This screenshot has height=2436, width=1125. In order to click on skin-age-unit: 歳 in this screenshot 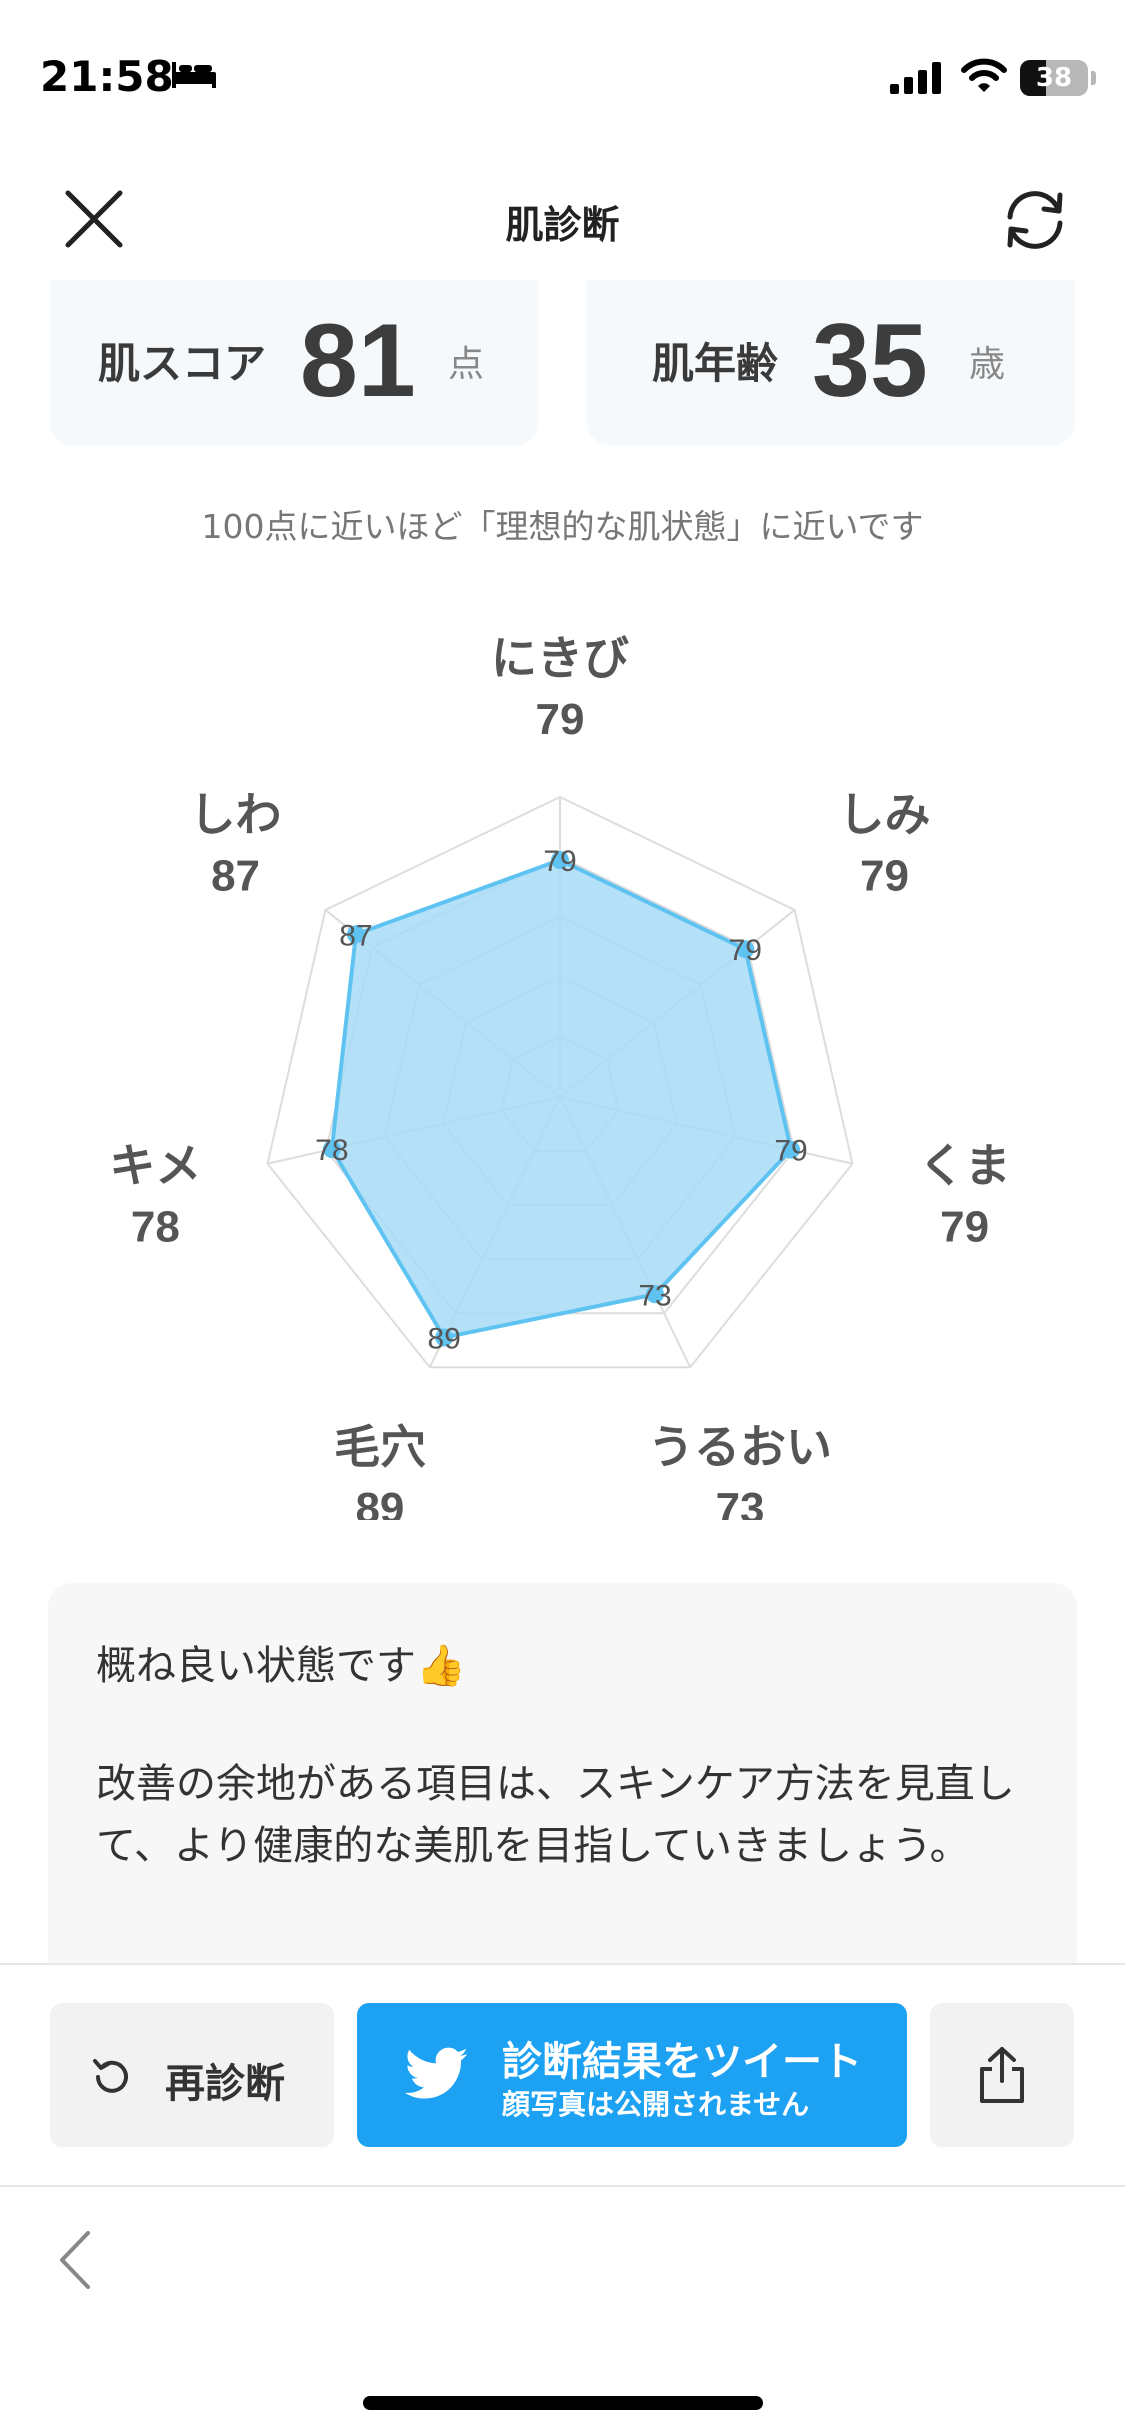, I will do `click(987, 364)`.